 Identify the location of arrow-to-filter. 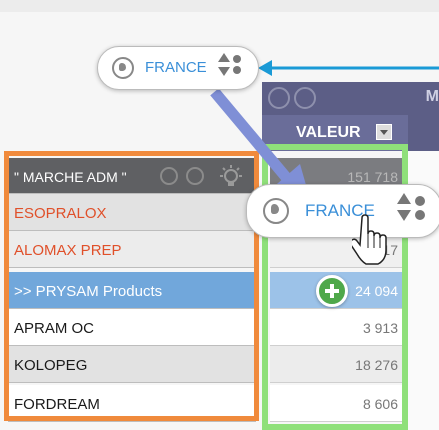
(348, 68).